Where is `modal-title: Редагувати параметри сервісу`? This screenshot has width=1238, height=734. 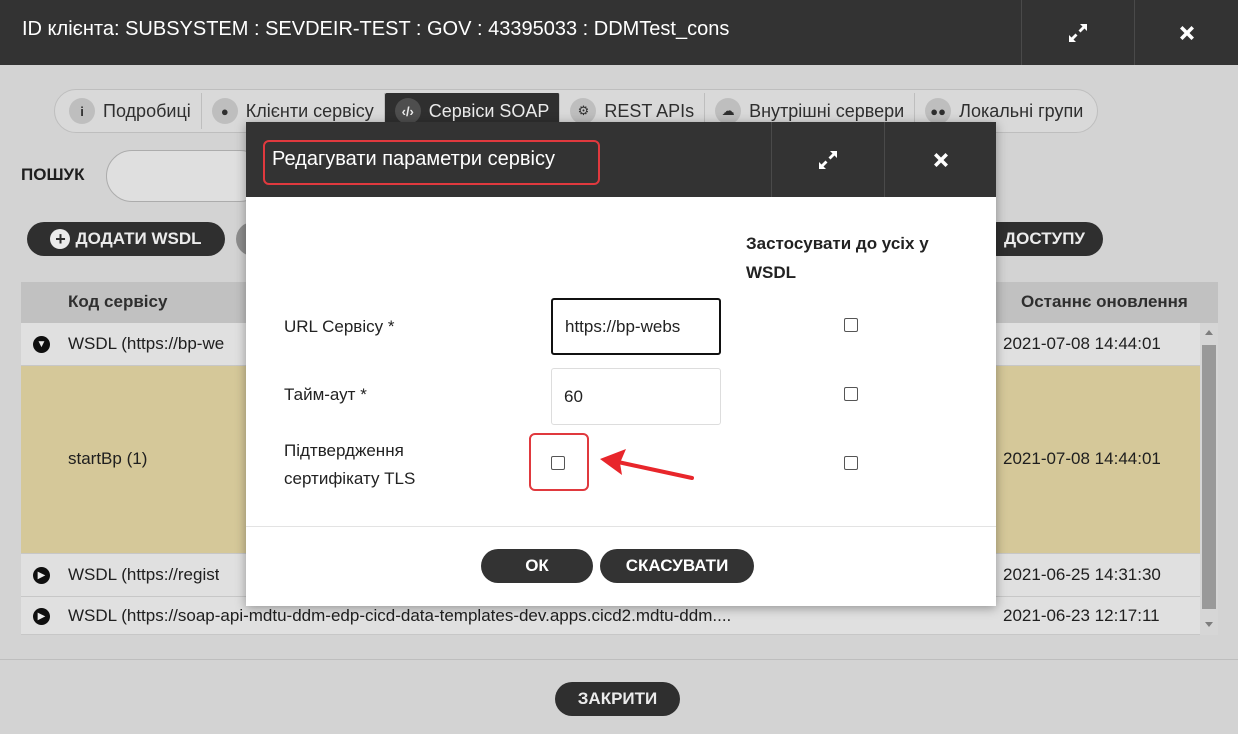 modal-title: Редагувати параметри сервісу is located at coordinates (413, 159).